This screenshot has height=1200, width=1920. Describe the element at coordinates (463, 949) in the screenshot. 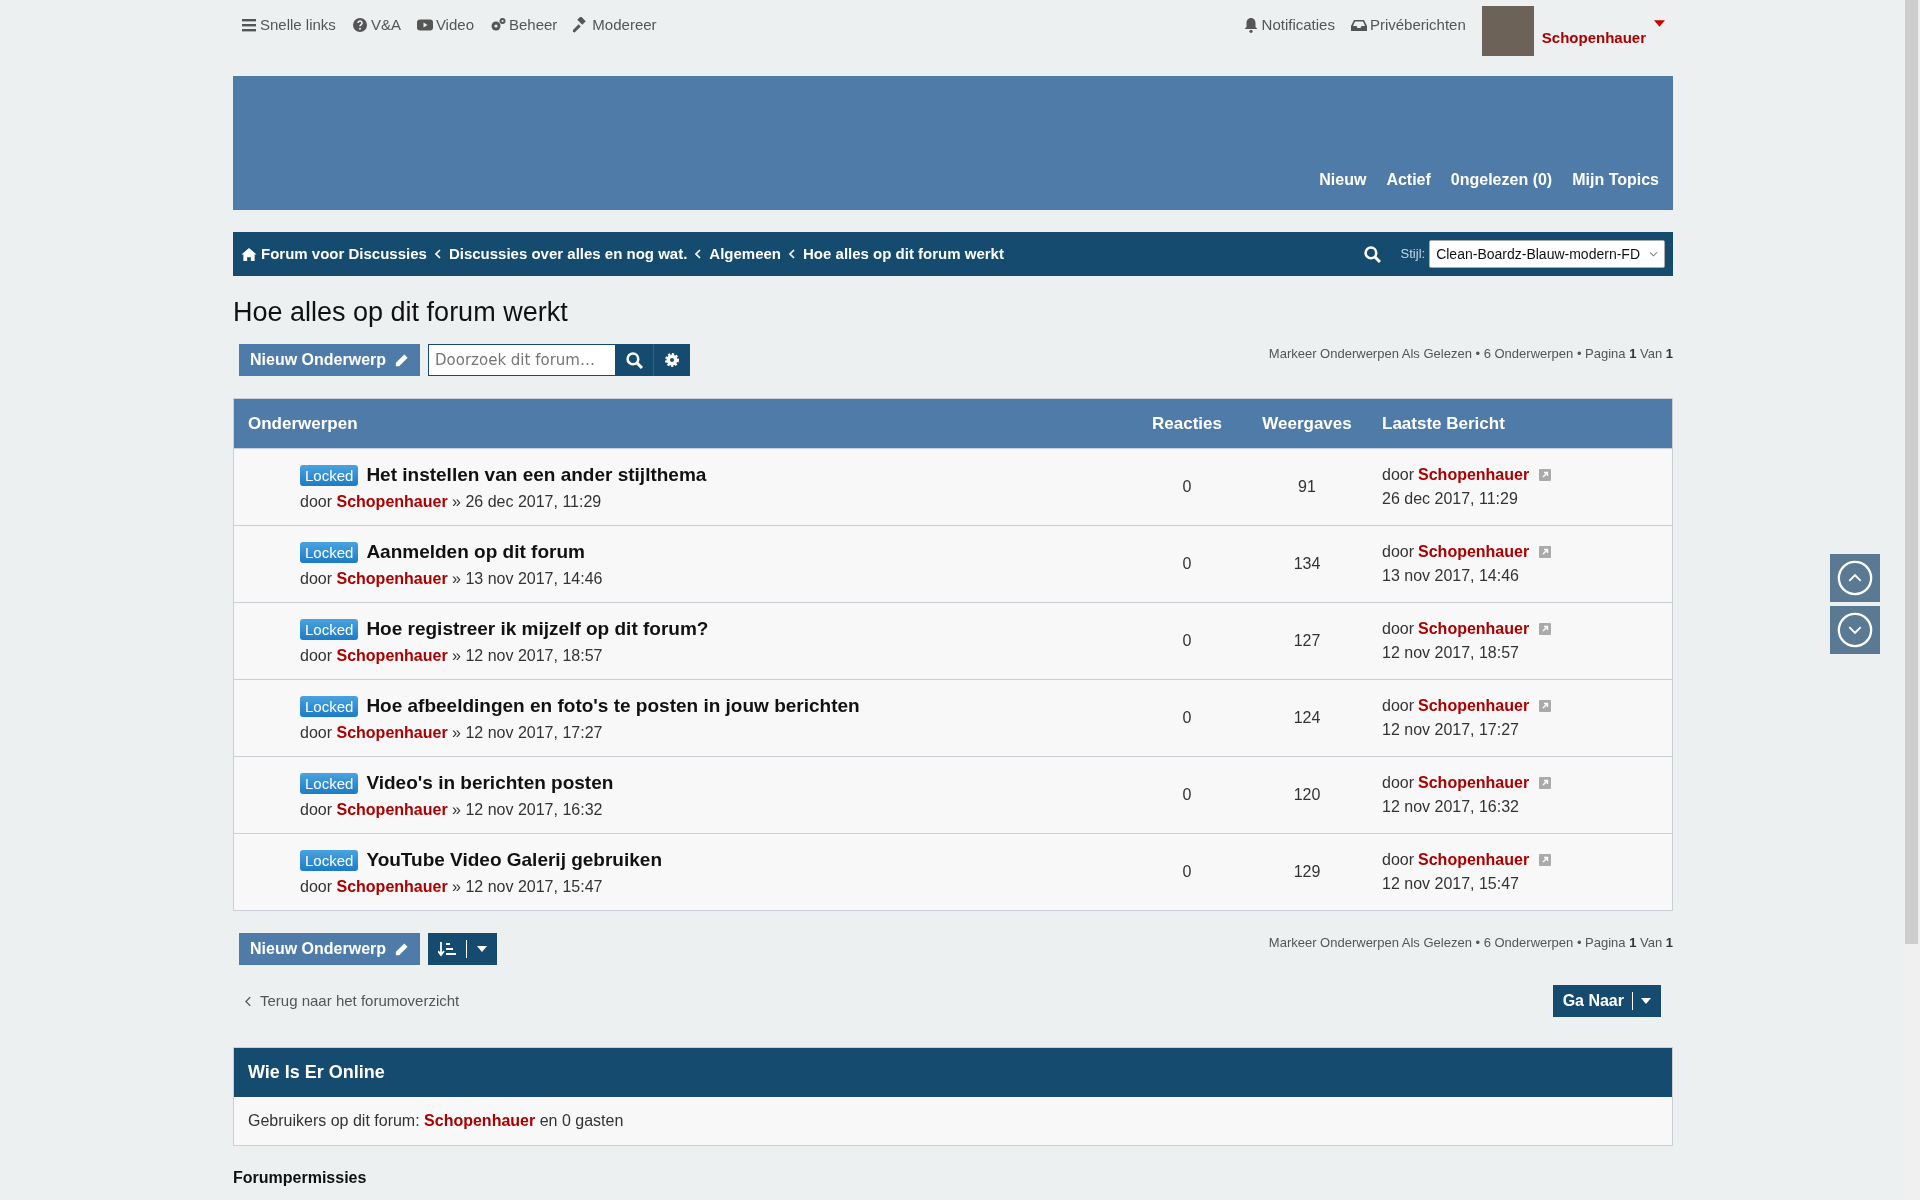

I see `sort-options-button` at that location.